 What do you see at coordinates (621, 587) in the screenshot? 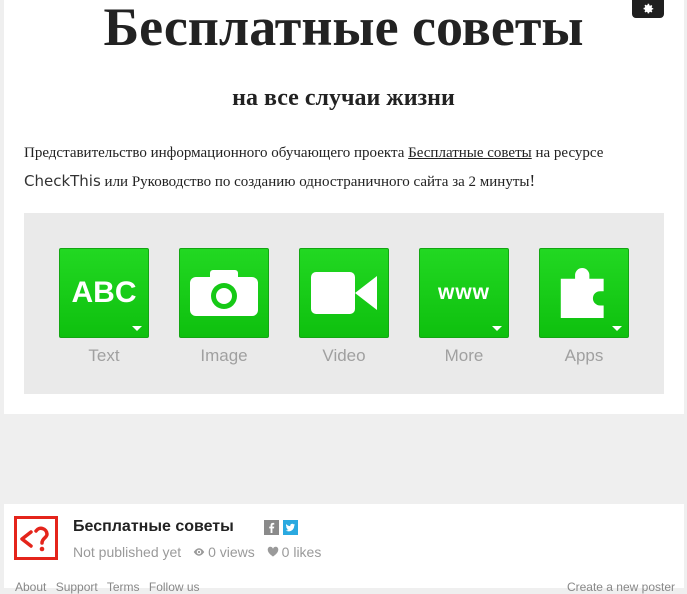
I see `create-poster-link: Create a new poster` at bounding box center [621, 587].